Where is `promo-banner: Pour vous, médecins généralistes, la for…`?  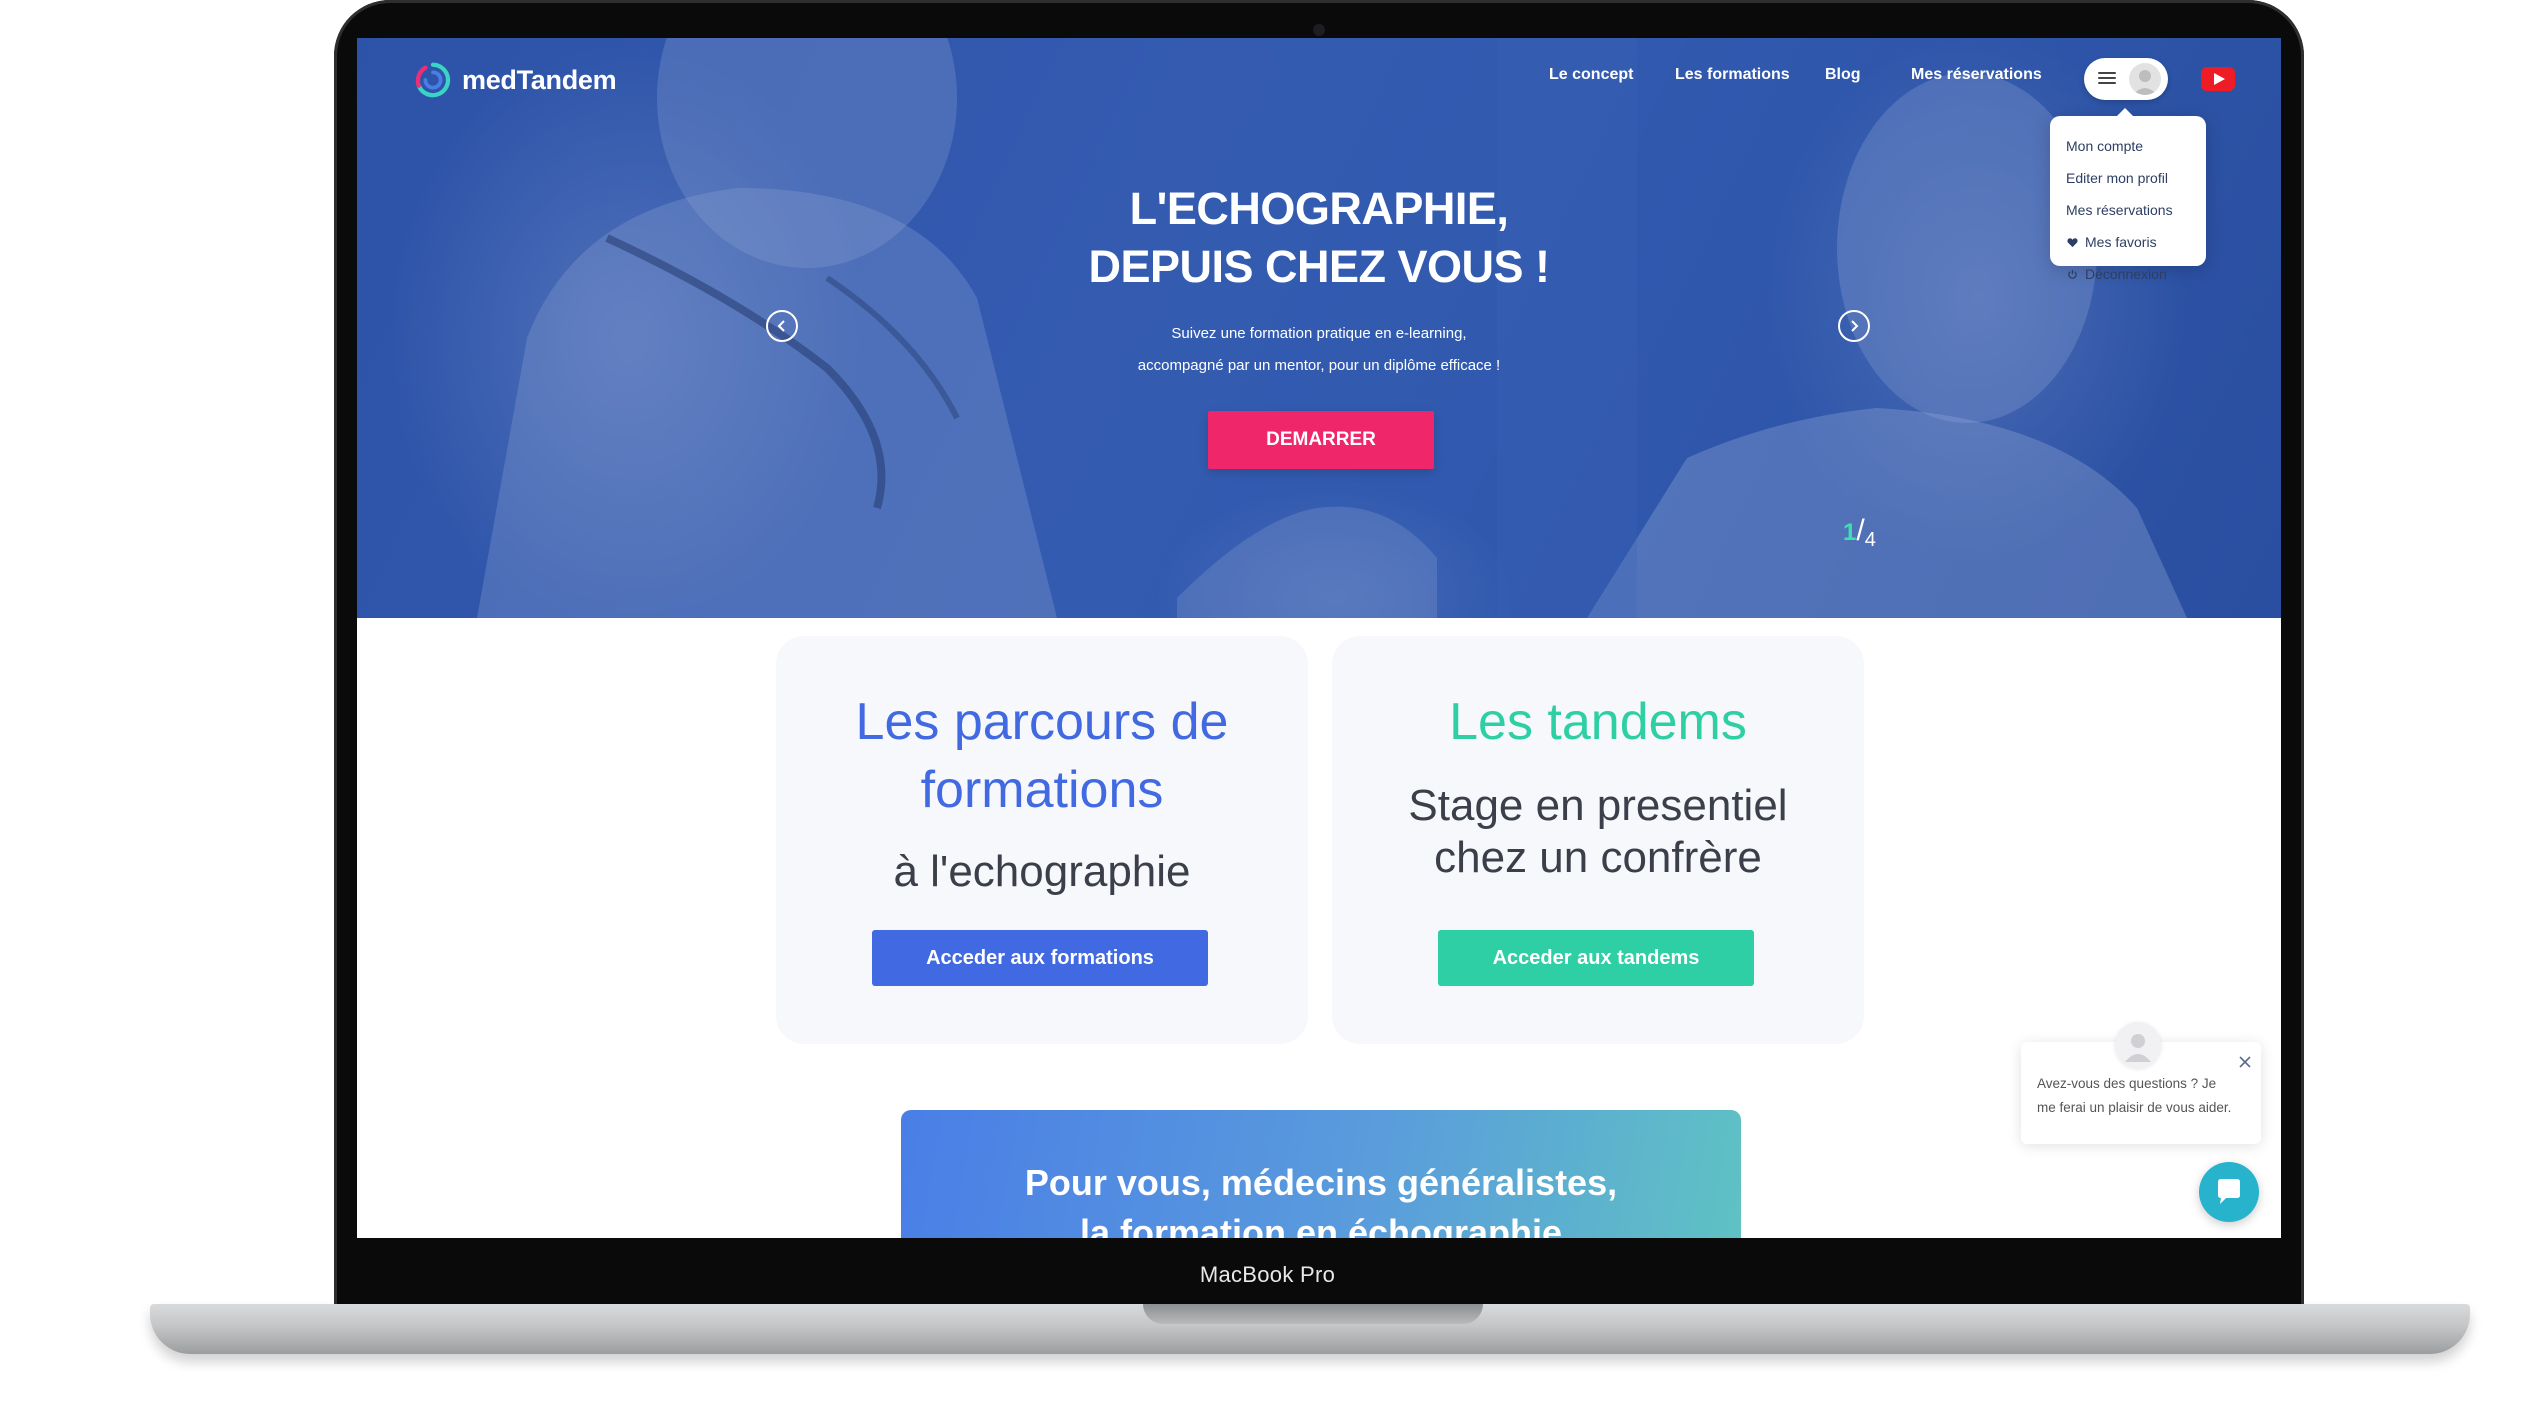 promo-banner: Pour vous, médecins généralistes, la for… is located at coordinates (1321, 1174).